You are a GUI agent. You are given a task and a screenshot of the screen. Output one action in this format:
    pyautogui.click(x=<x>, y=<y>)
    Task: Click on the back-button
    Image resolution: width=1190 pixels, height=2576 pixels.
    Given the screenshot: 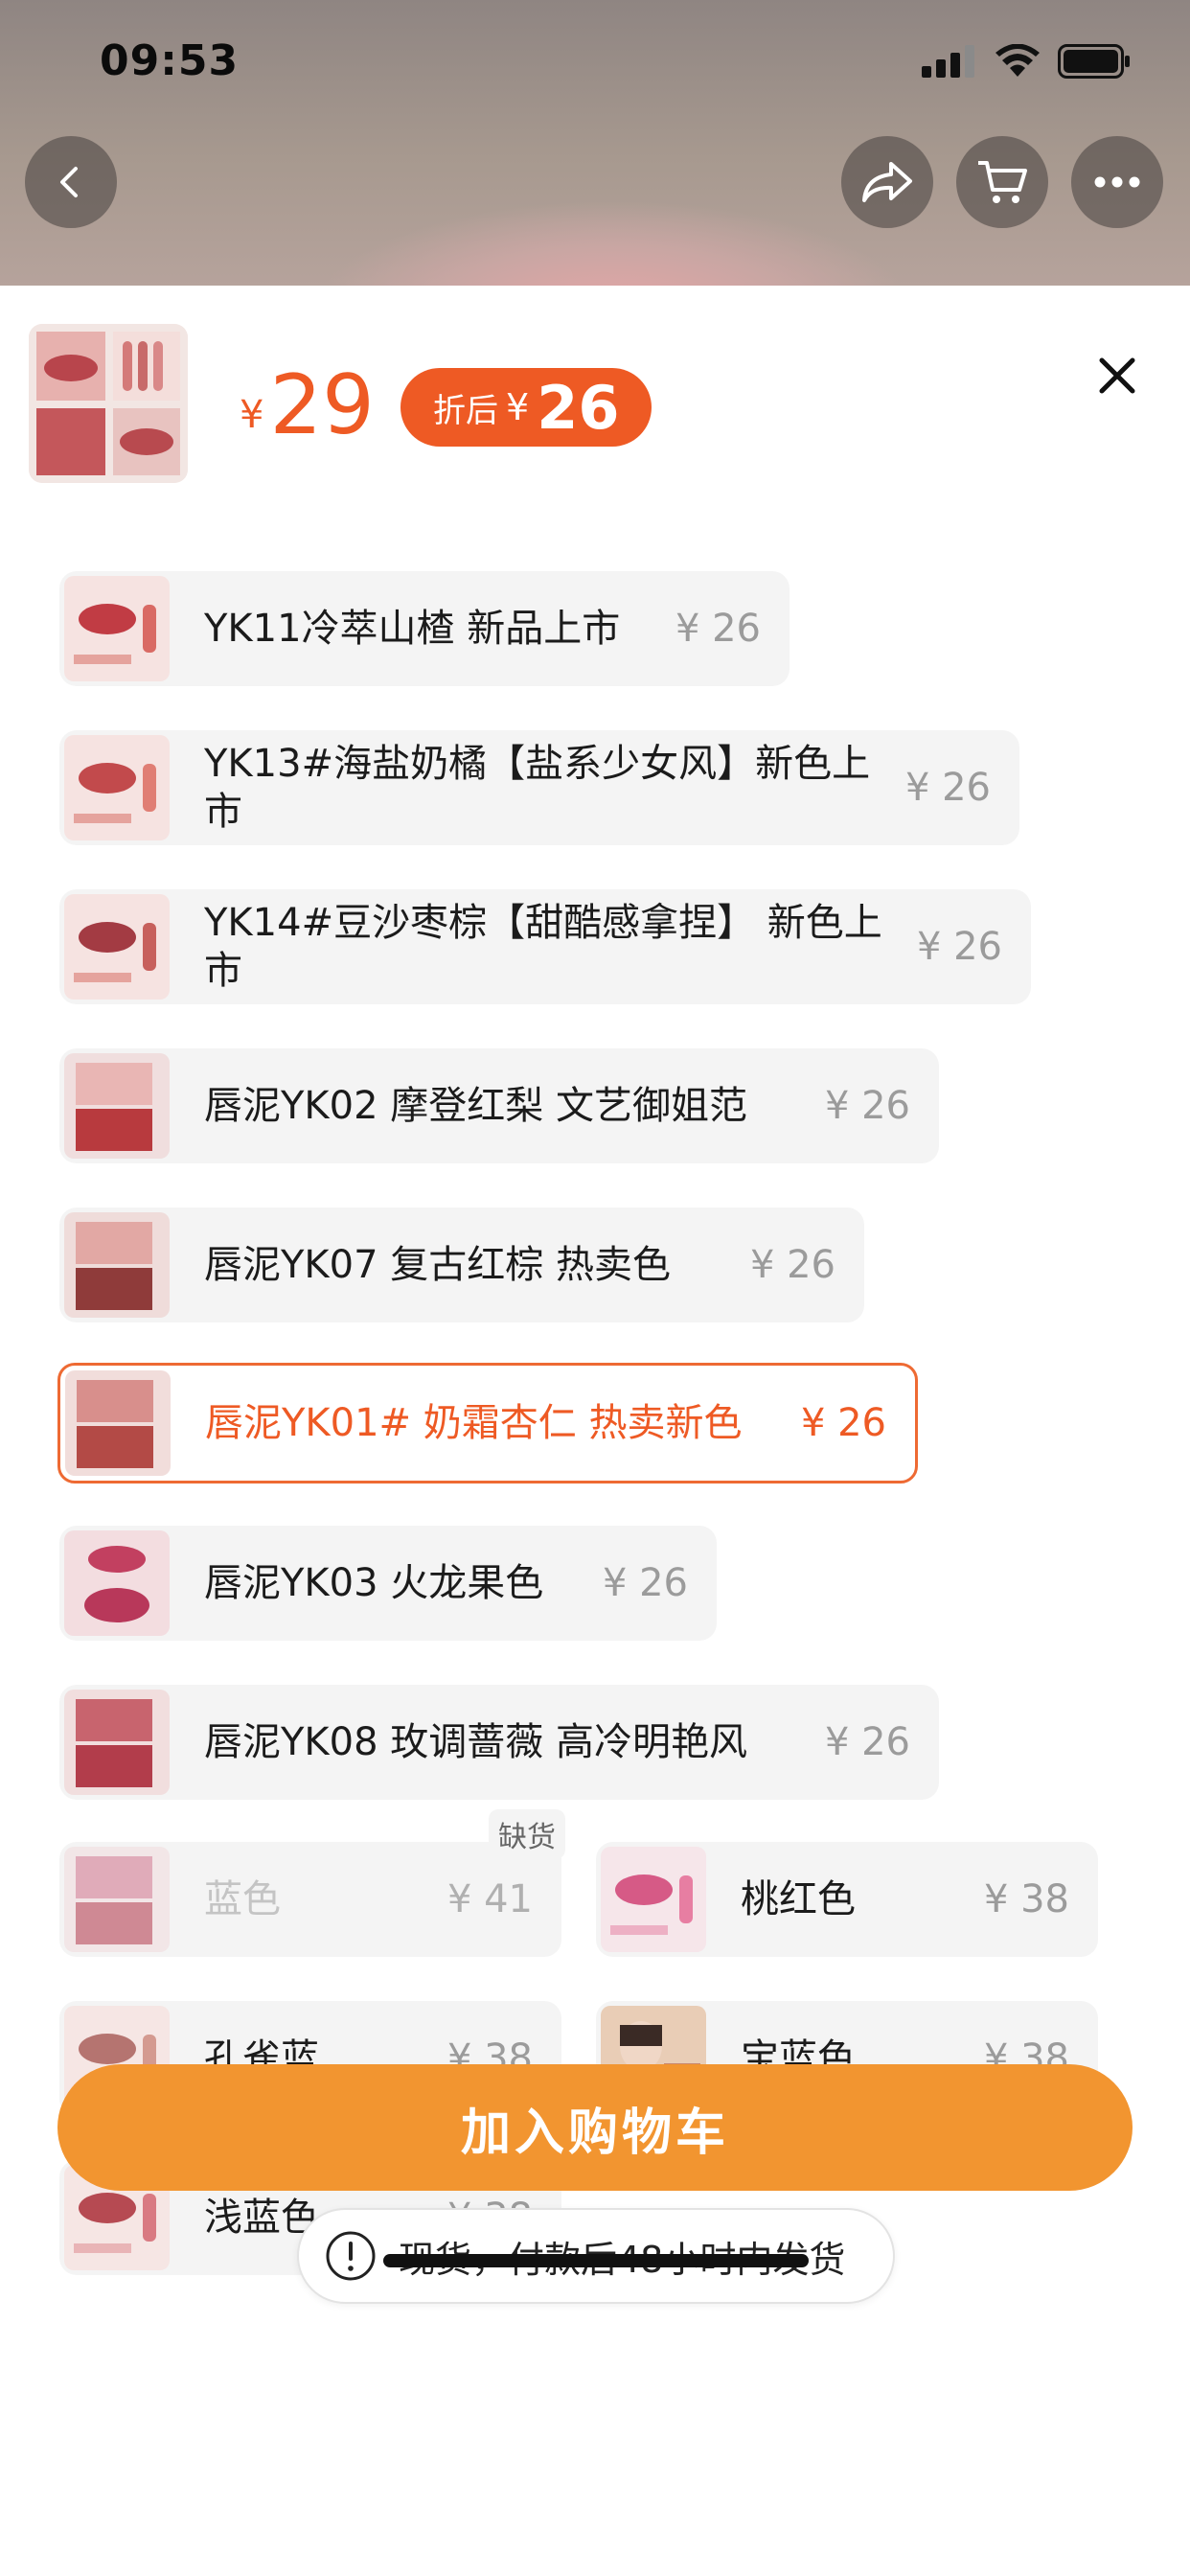 What is the action you would take?
    pyautogui.click(x=71, y=182)
    